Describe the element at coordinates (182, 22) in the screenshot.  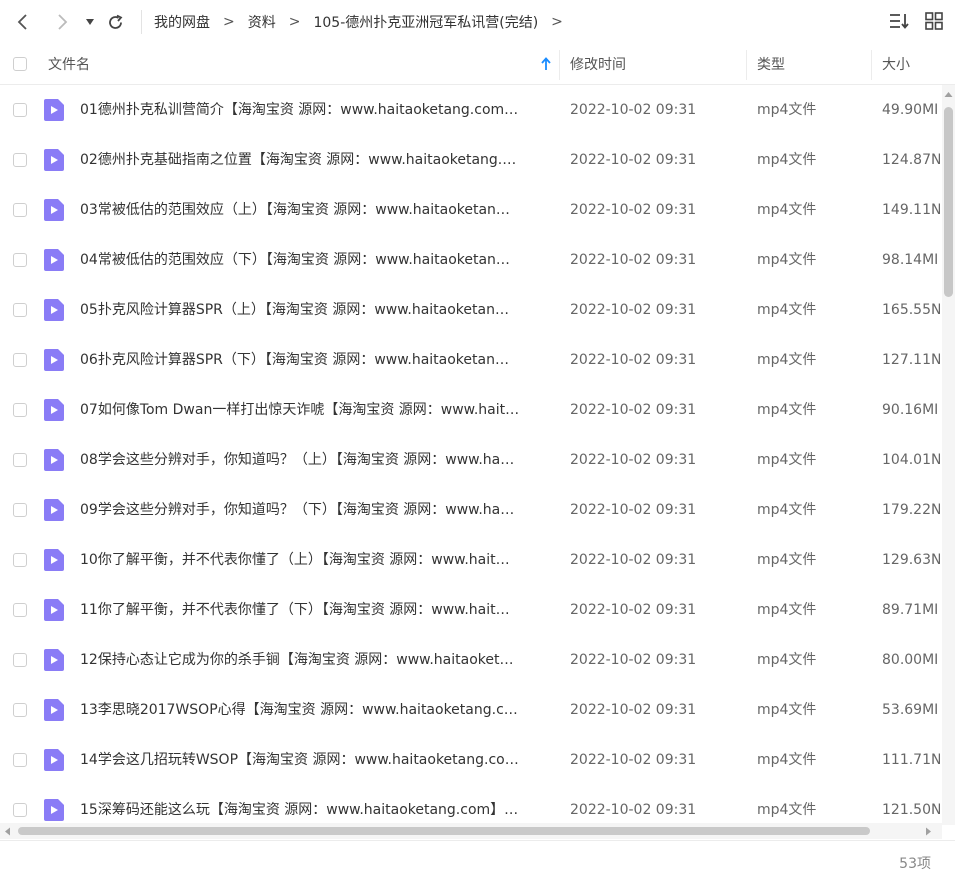
I see `breadcrumb-item-root: 我的网盘` at that location.